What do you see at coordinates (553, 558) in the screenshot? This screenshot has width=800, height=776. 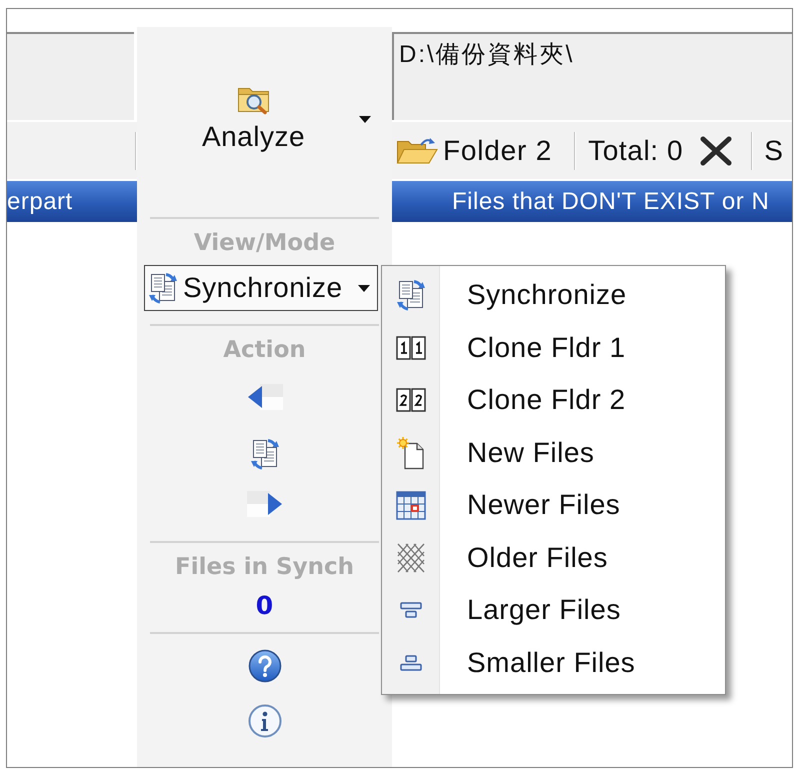 I see `menu-item: Older Files` at bounding box center [553, 558].